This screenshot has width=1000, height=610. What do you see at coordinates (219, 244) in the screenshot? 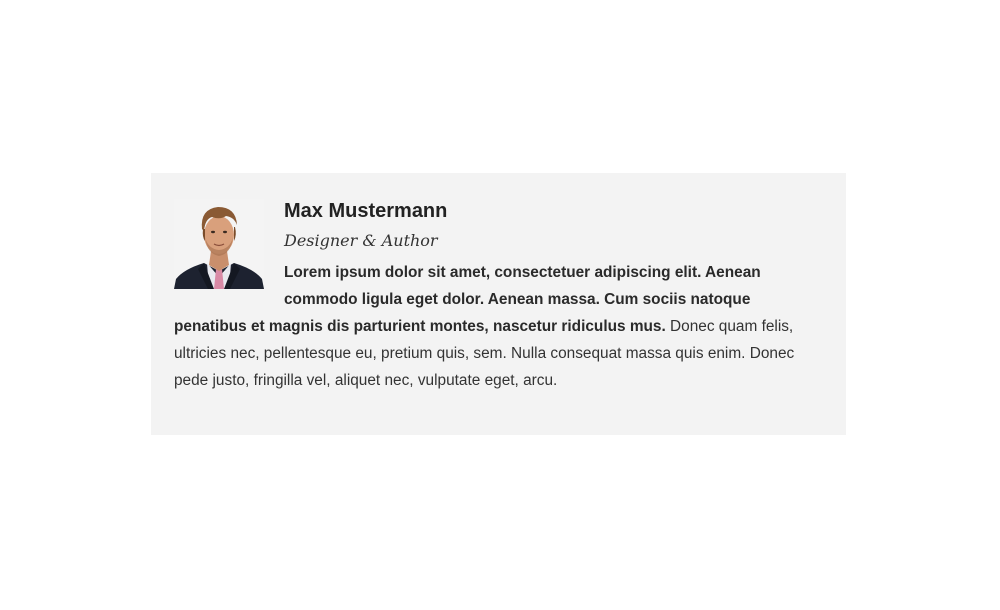
I see `author-avatar` at bounding box center [219, 244].